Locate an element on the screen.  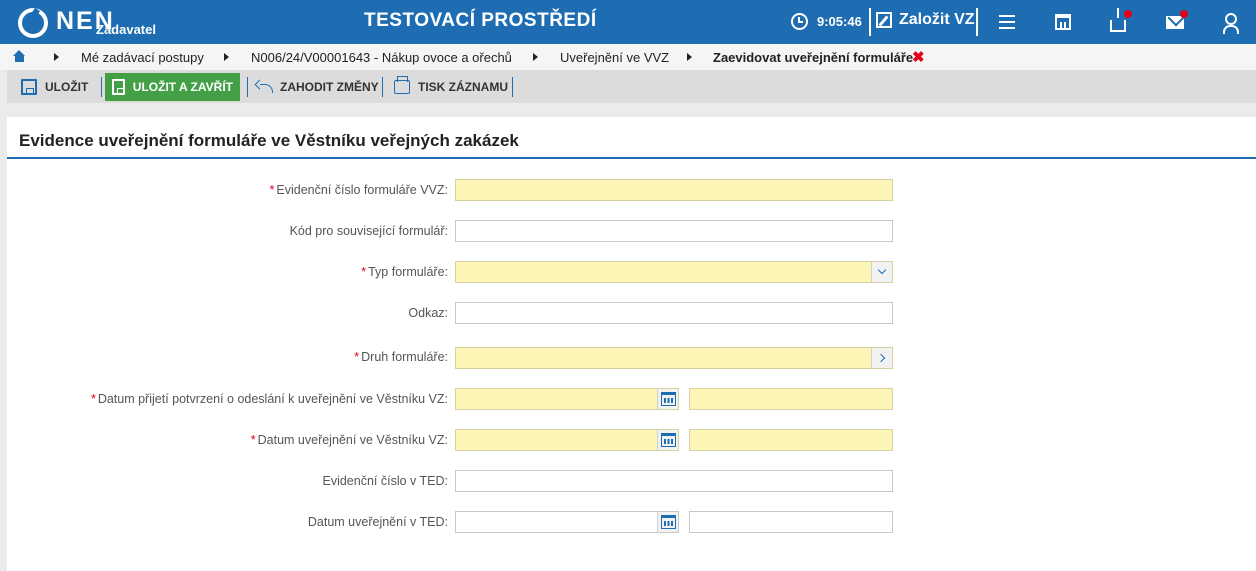
edit-icon is located at coordinates (884, 20).